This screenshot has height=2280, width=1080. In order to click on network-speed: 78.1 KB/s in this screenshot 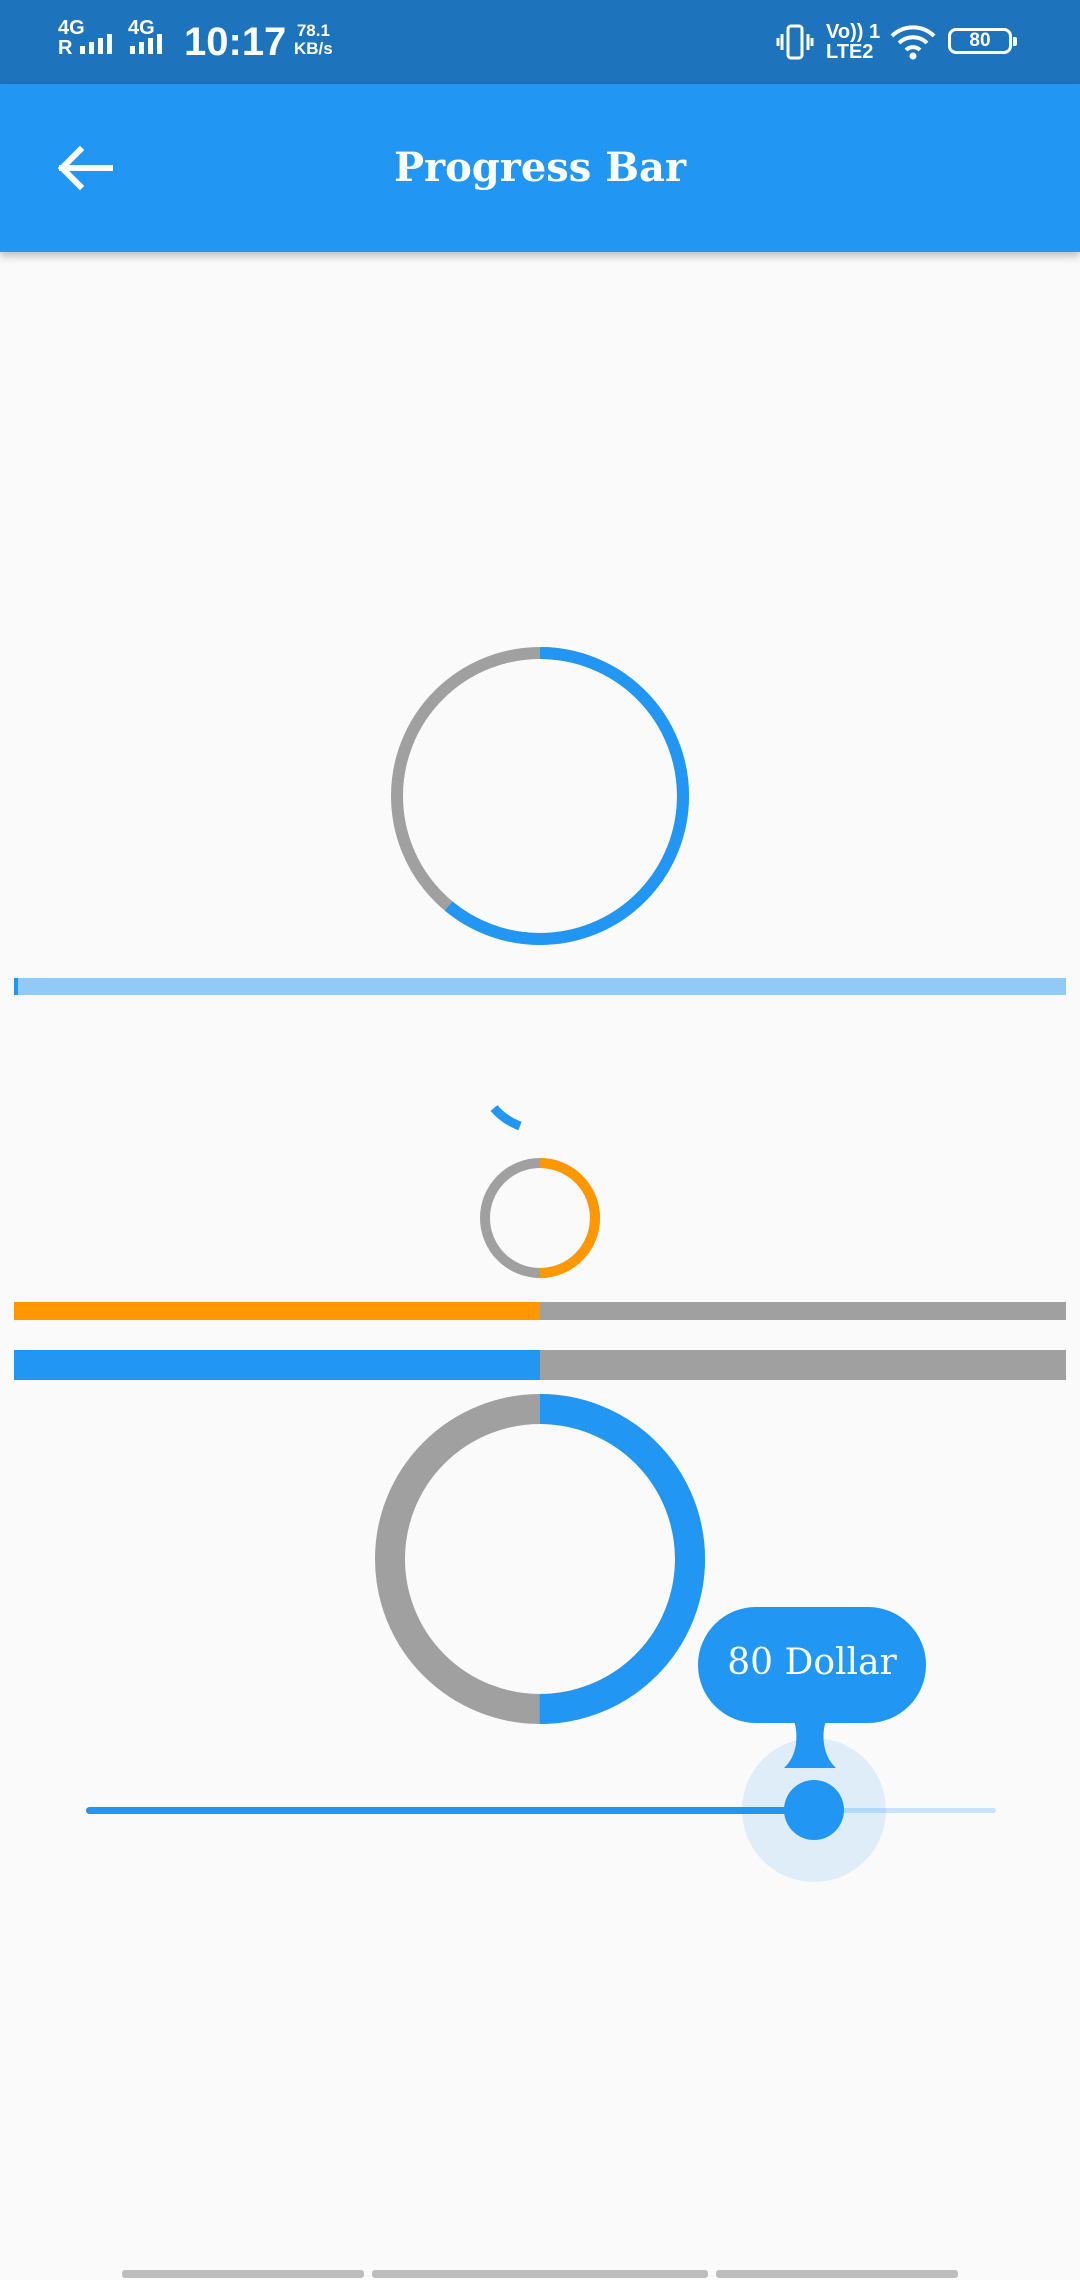, I will do `click(313, 40)`.